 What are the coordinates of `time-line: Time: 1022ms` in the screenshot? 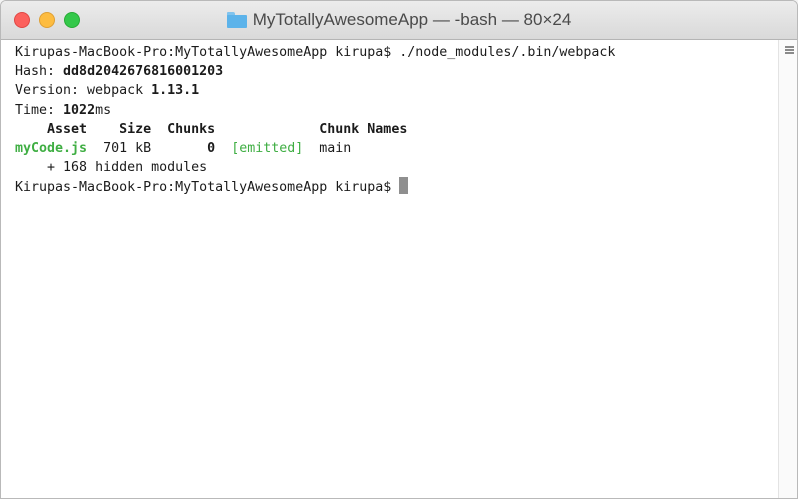 It's located at (396, 110).